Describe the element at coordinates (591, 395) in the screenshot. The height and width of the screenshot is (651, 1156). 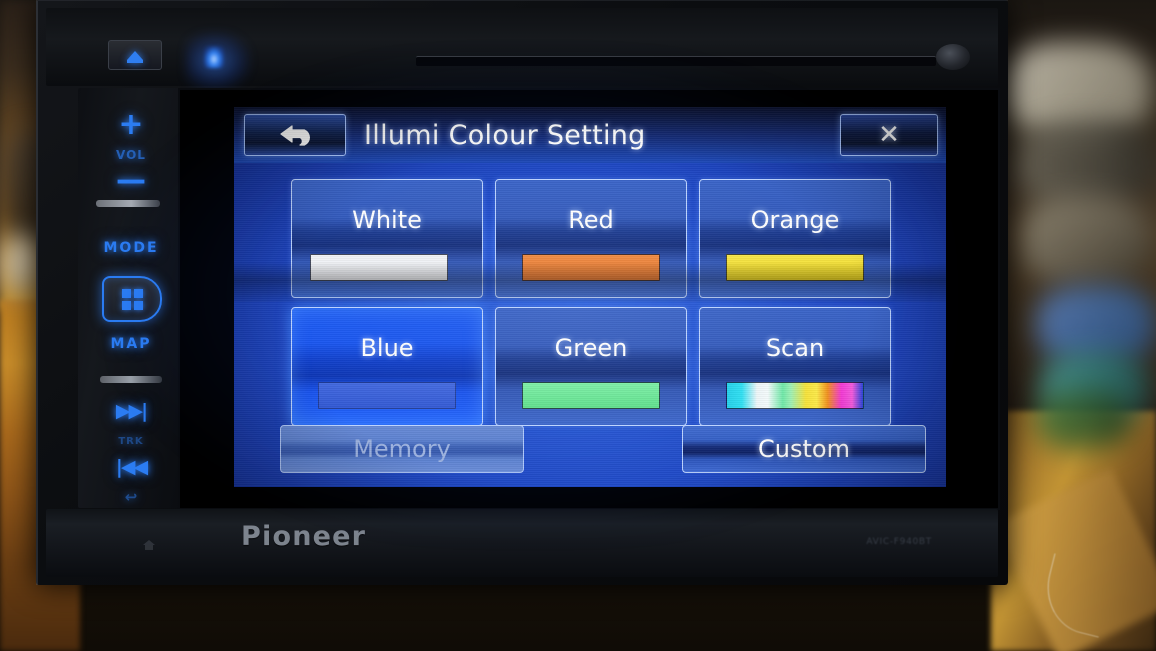
I see `colour-swatch-green` at that location.